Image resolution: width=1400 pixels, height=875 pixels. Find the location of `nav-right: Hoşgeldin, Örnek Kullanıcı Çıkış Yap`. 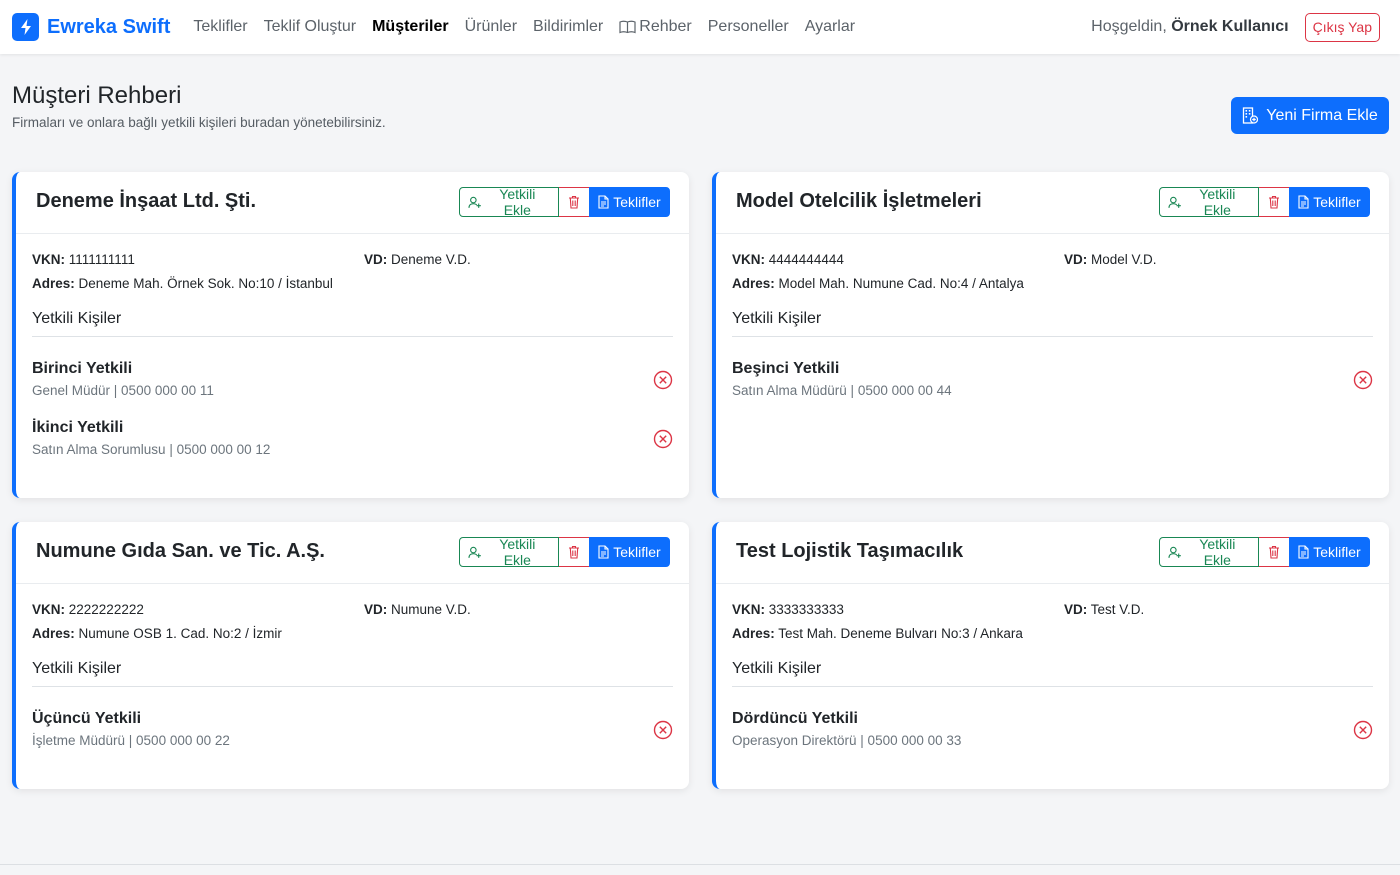

nav-right: Hoşgeldin, Örnek Kullanıcı Çıkış Yap is located at coordinates (1235, 27).